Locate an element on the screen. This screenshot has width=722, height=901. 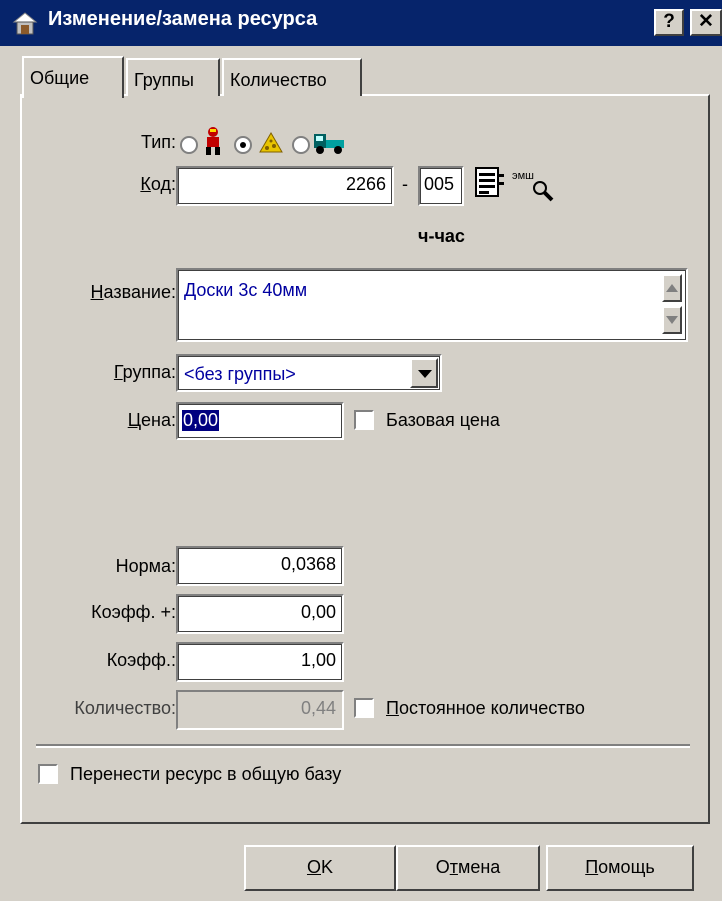
group-label: Группа: is located at coordinates (144, 372).